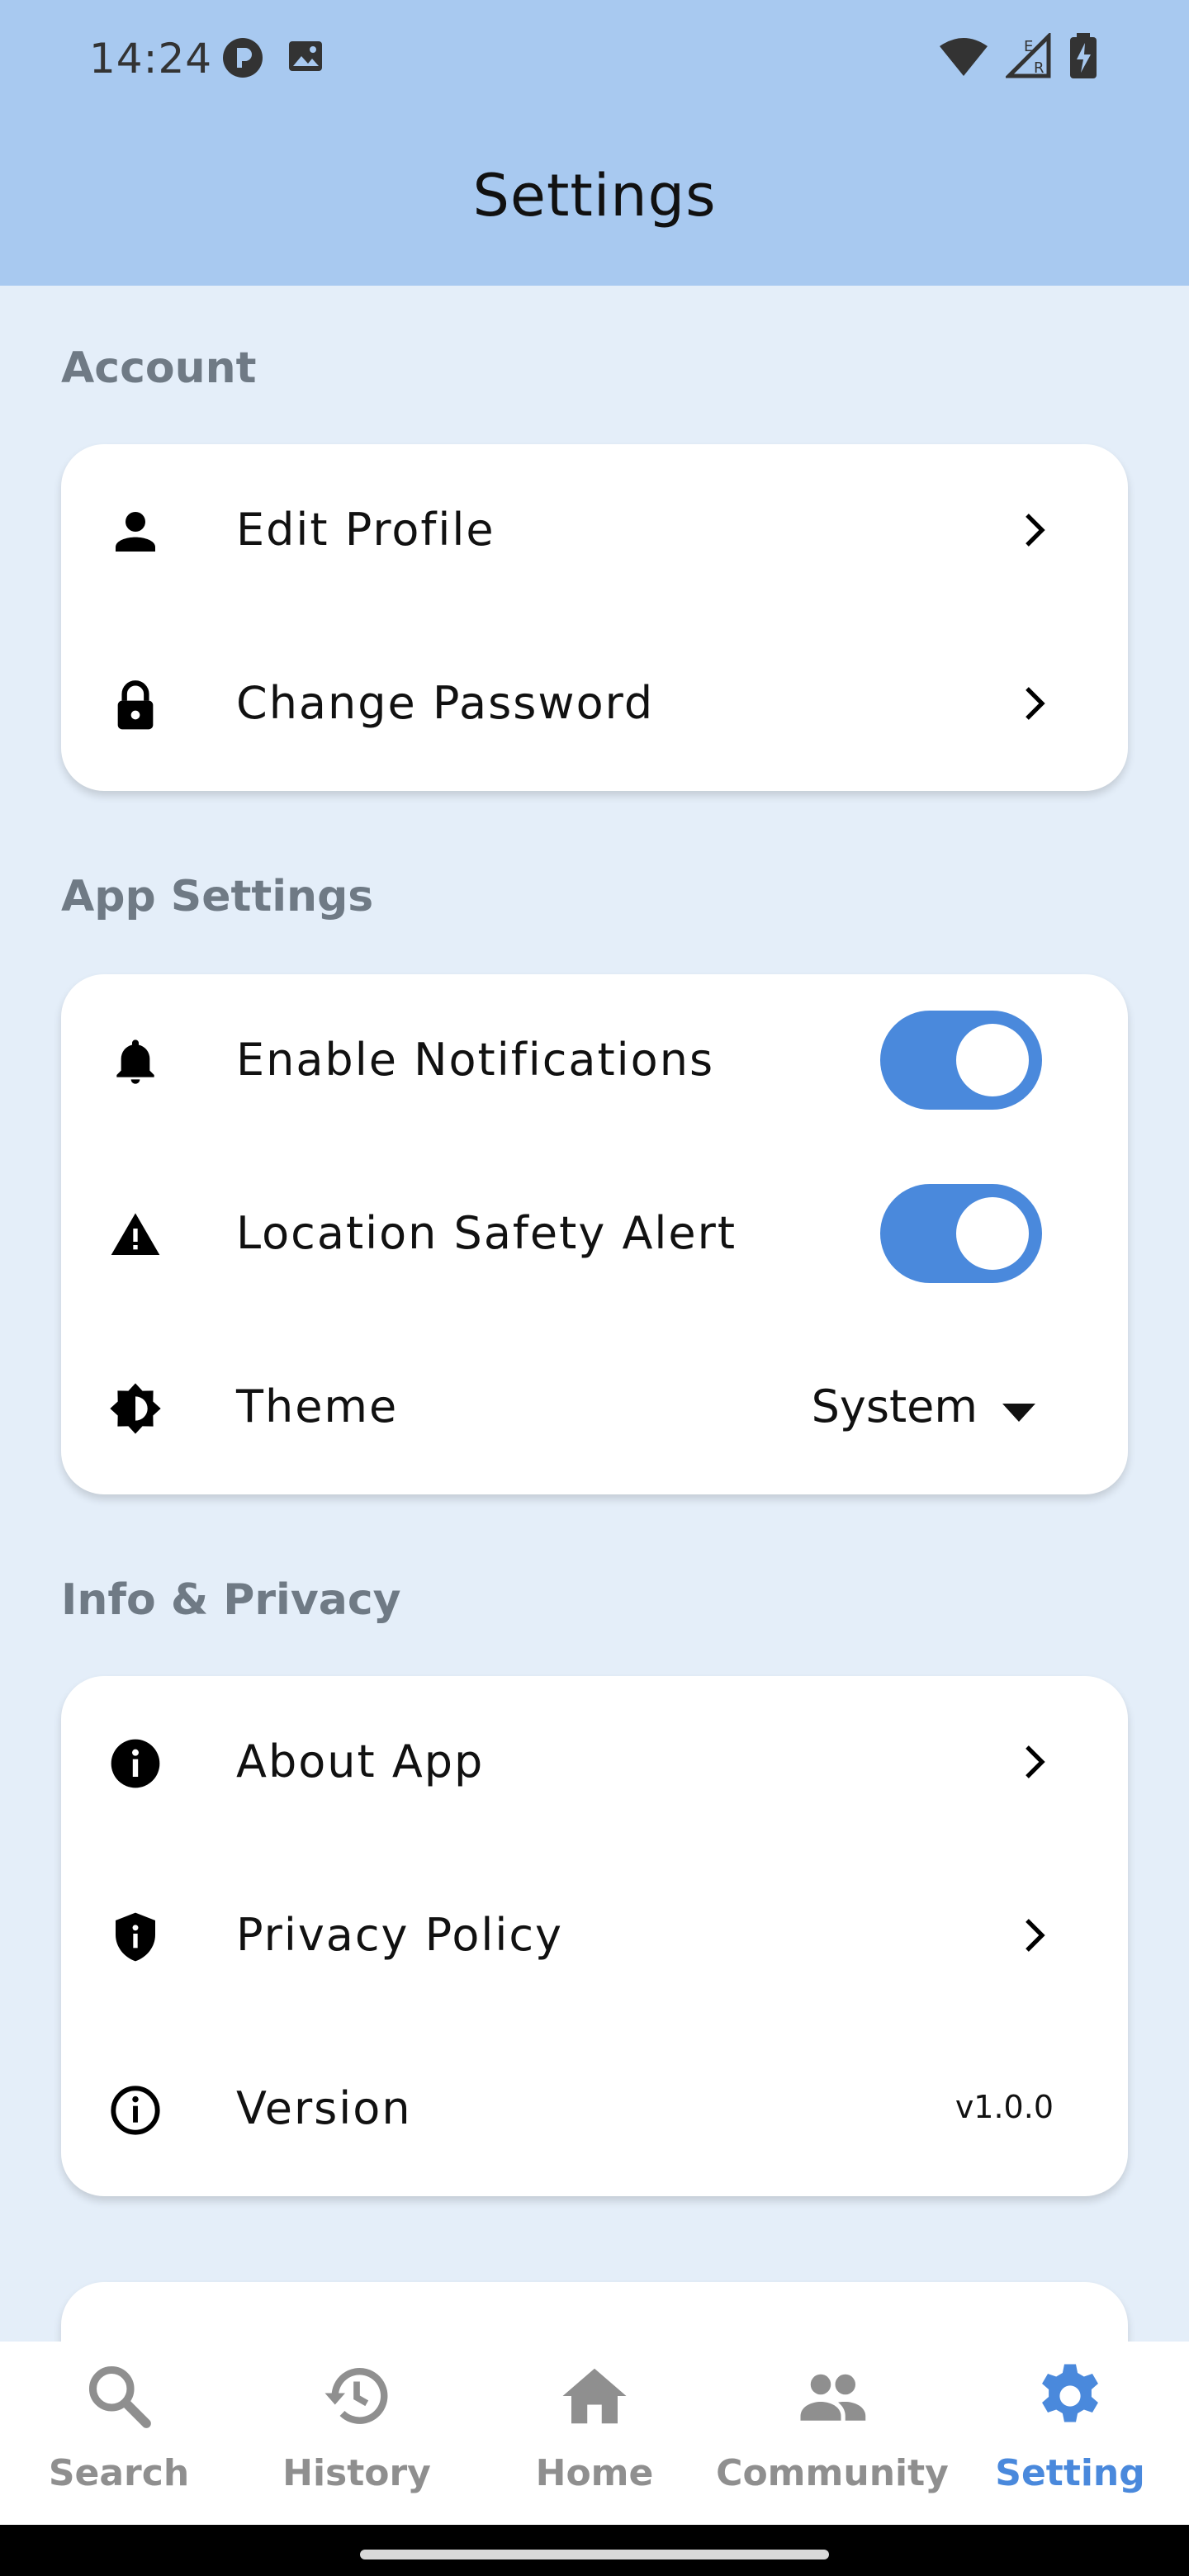 This screenshot has width=1189, height=2576. Describe the element at coordinates (1028, 55) in the screenshot. I see `signal-icon: E R` at that location.